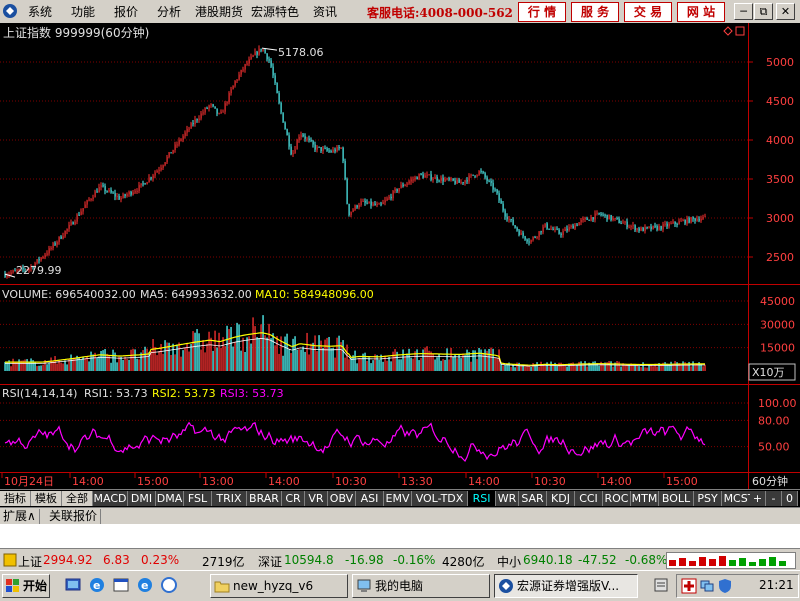 This screenshot has width=800, height=601. Describe the element at coordinates (484, 481) in the screenshot. I see `time-tick-label: 14:00` at that location.